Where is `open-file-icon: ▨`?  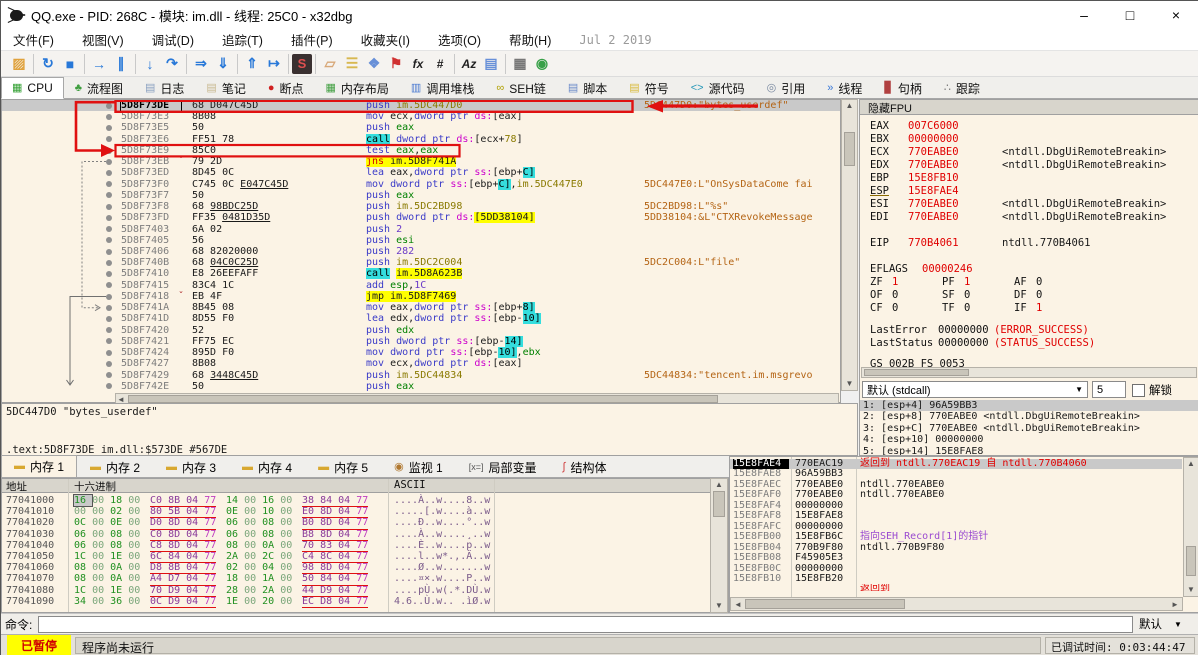 open-file-icon: ▨ is located at coordinates (19, 64).